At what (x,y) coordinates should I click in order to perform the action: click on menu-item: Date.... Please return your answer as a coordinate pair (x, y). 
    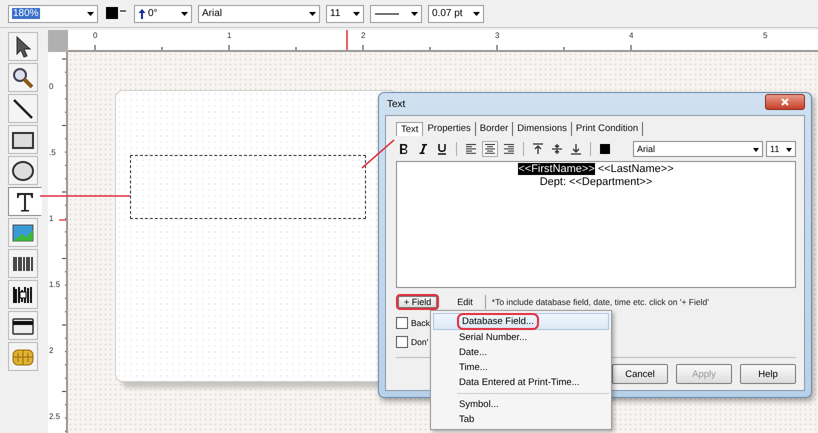
    Looking at the image, I should click on (521, 352).